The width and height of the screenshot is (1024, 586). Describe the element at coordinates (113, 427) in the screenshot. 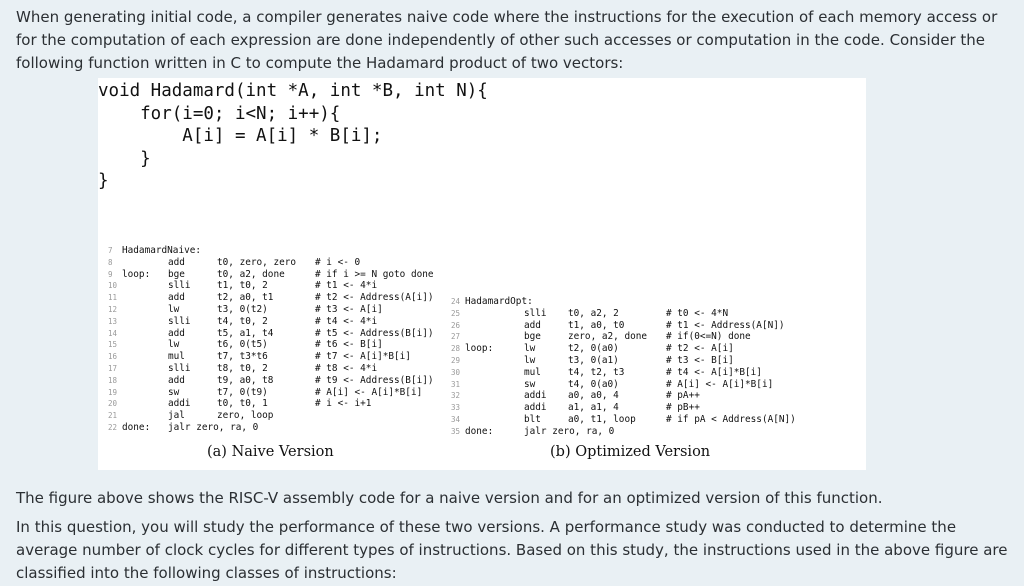

I see `line-number: 22` at that location.